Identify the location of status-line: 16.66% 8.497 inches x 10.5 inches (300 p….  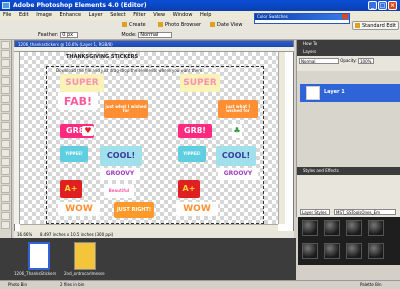
(154, 234).